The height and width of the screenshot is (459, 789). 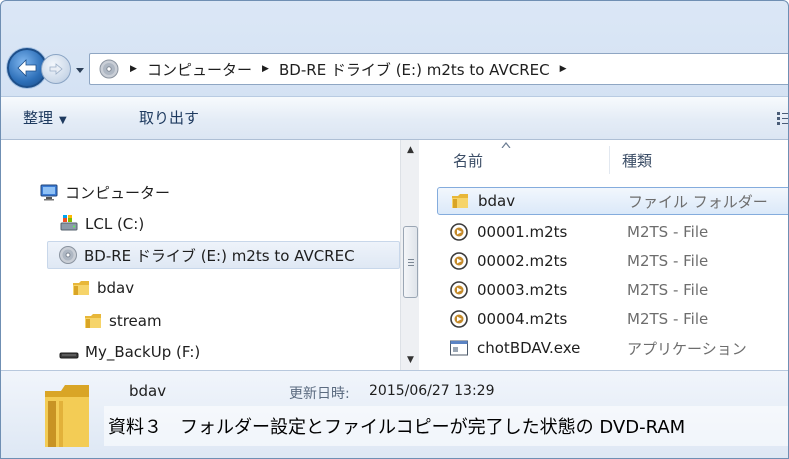 What do you see at coordinates (522, 232) in the screenshot?
I see `file-name: 00001.m2ts` at bounding box center [522, 232].